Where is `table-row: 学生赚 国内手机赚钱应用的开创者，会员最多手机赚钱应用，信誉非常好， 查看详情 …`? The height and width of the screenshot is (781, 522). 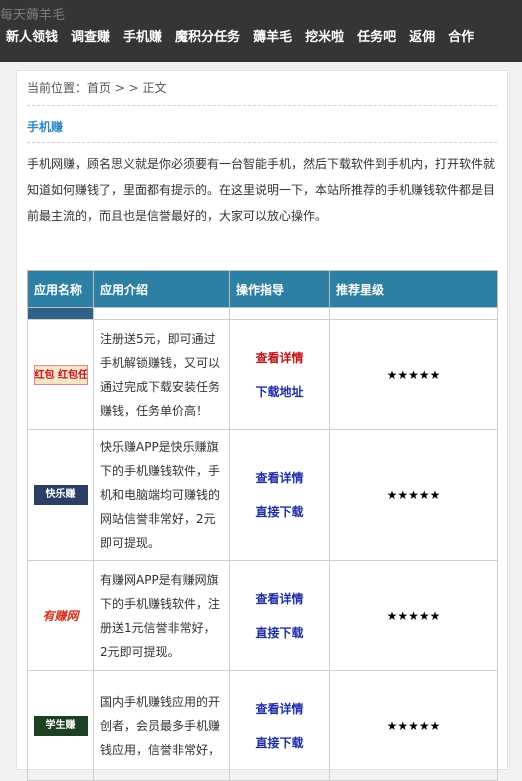
table-row: 学生赚 国内手机赚钱应用的开创者，会员最多手机赚钱应用，信誉非常好， 查看详情 … is located at coordinates (262, 725).